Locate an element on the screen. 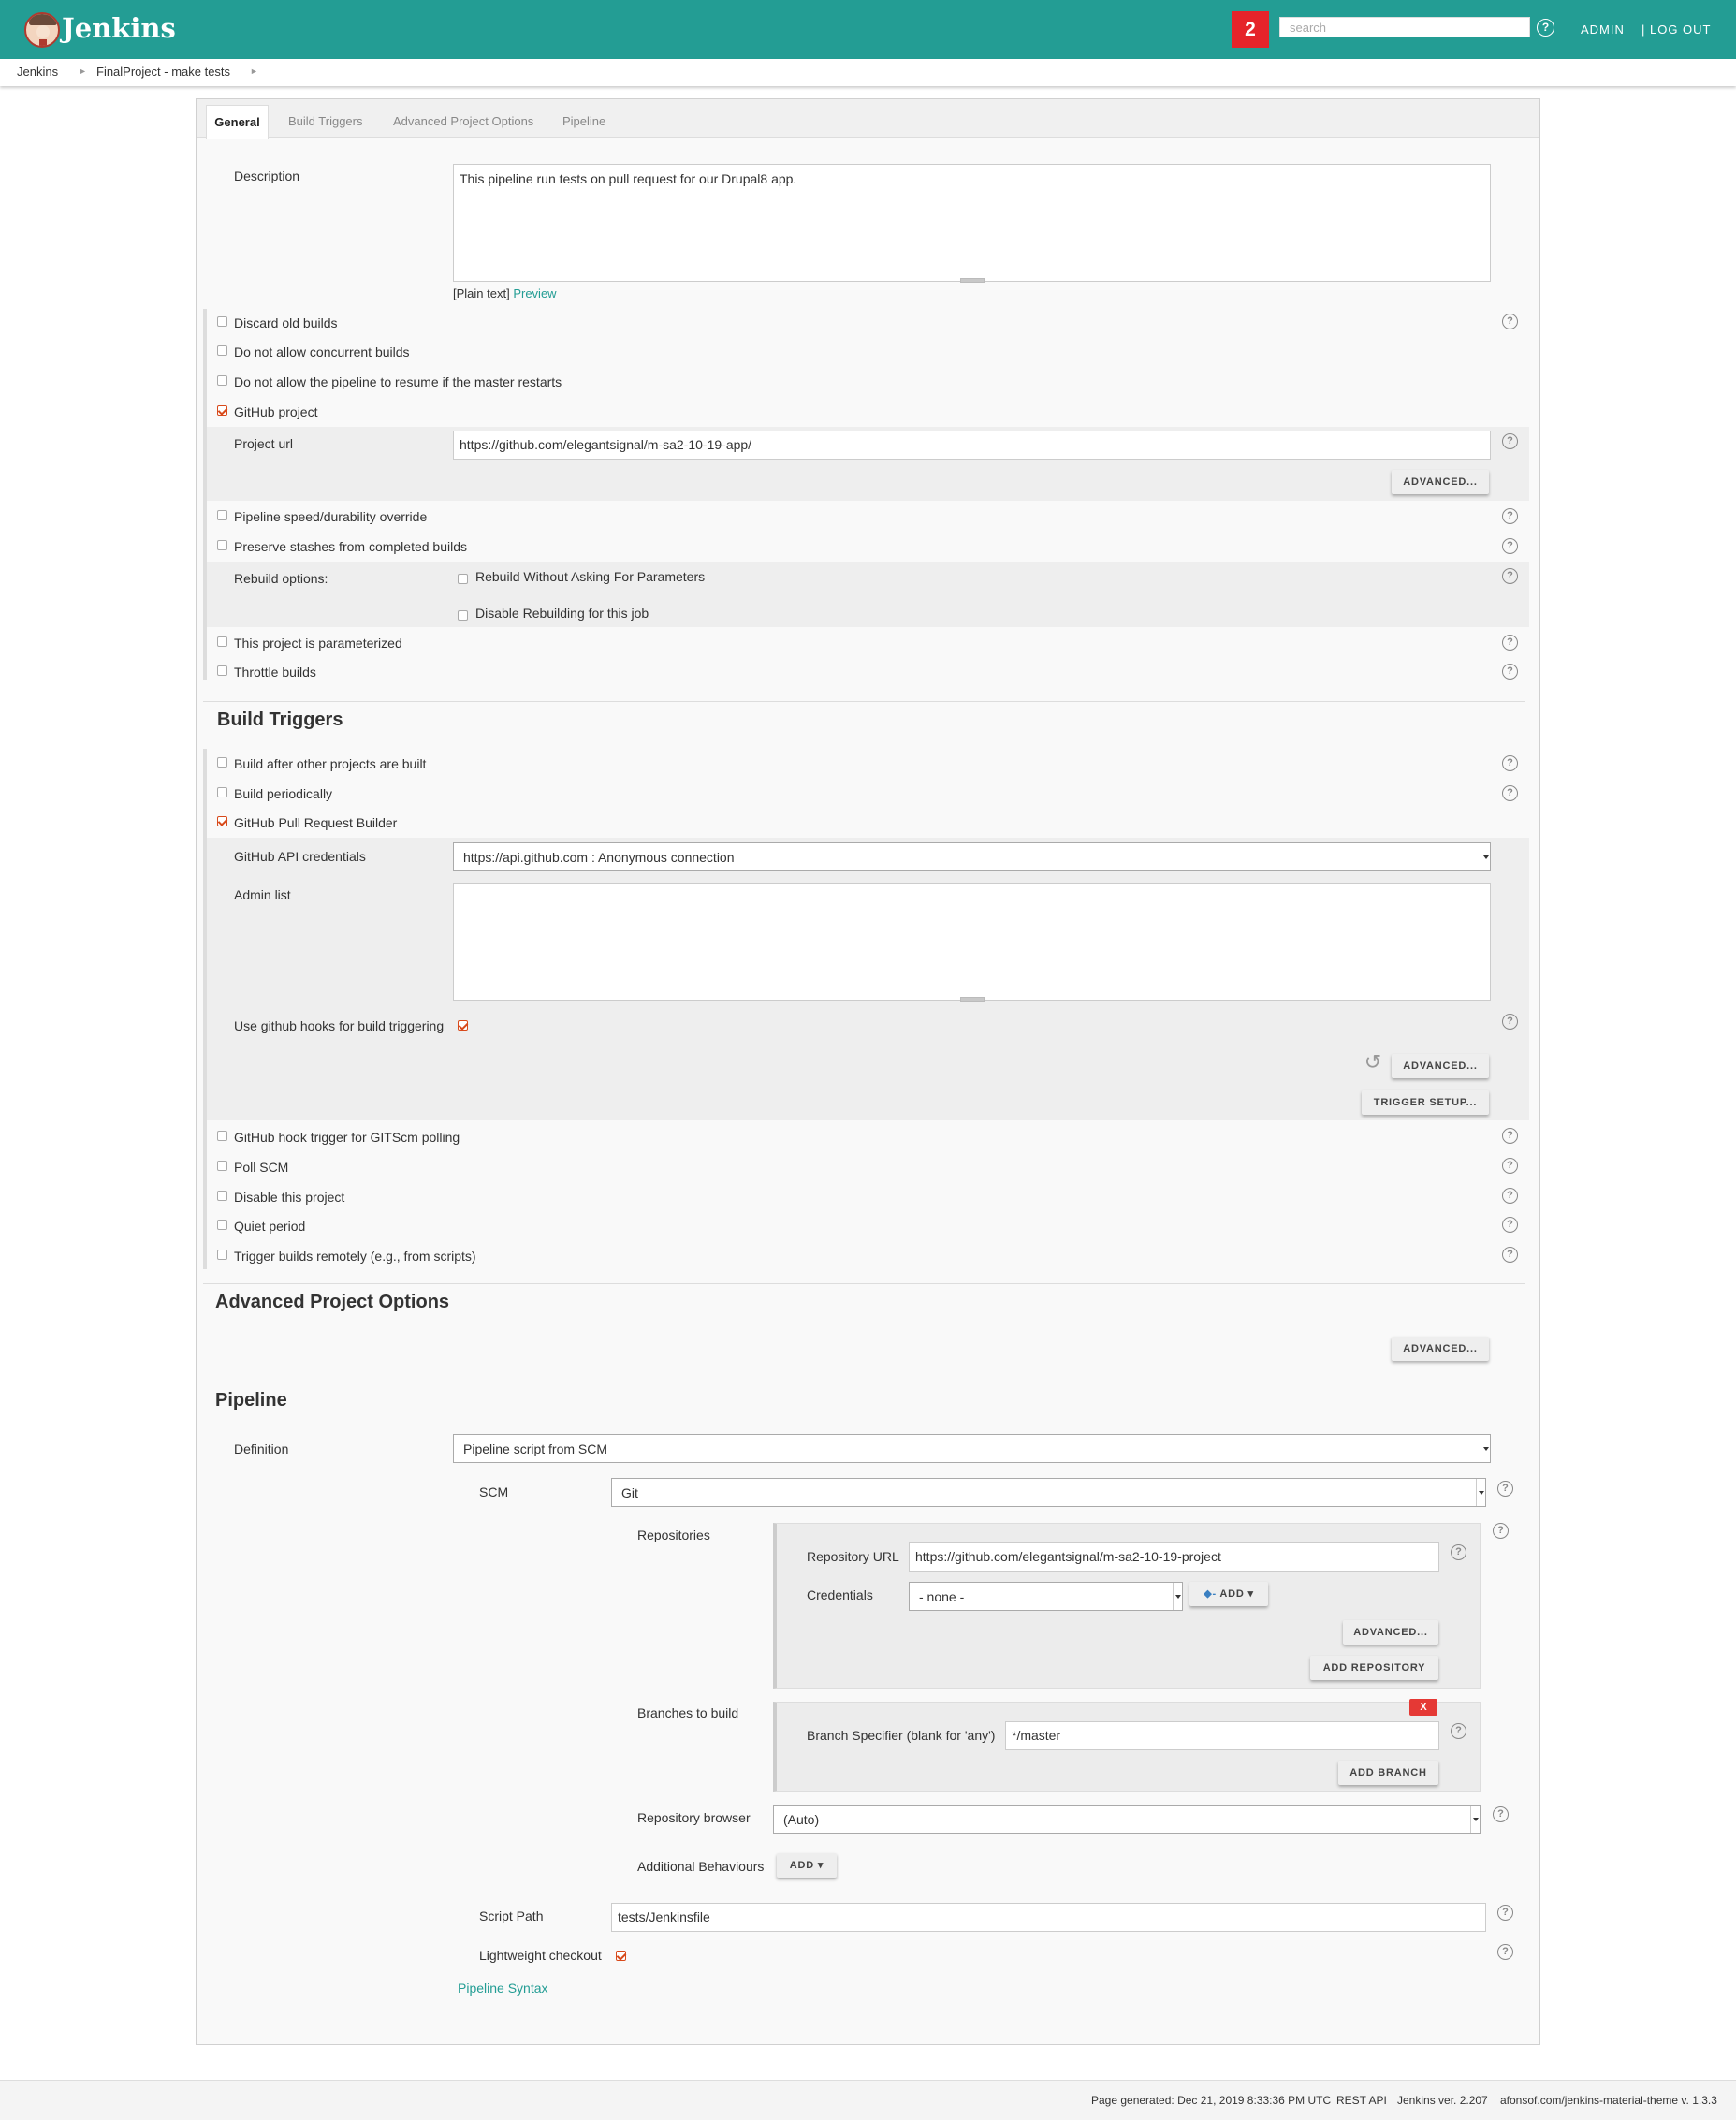  disable-project-checkbox is located at coordinates (222, 1196).